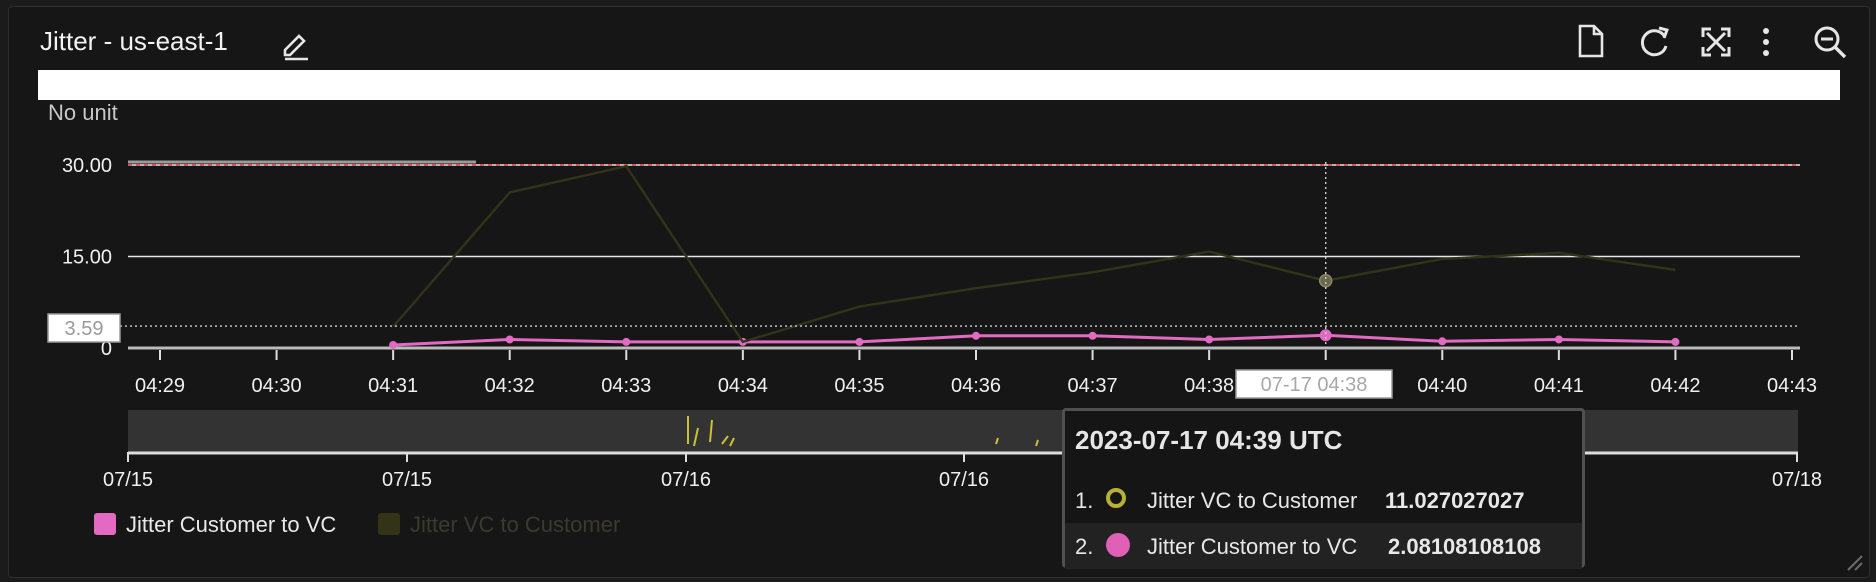 This screenshot has width=1876, height=582. Describe the element at coordinates (1209, 440) in the screenshot. I see `tooltip-timestamp: 2023-07-17 04:39 UTC` at that location.